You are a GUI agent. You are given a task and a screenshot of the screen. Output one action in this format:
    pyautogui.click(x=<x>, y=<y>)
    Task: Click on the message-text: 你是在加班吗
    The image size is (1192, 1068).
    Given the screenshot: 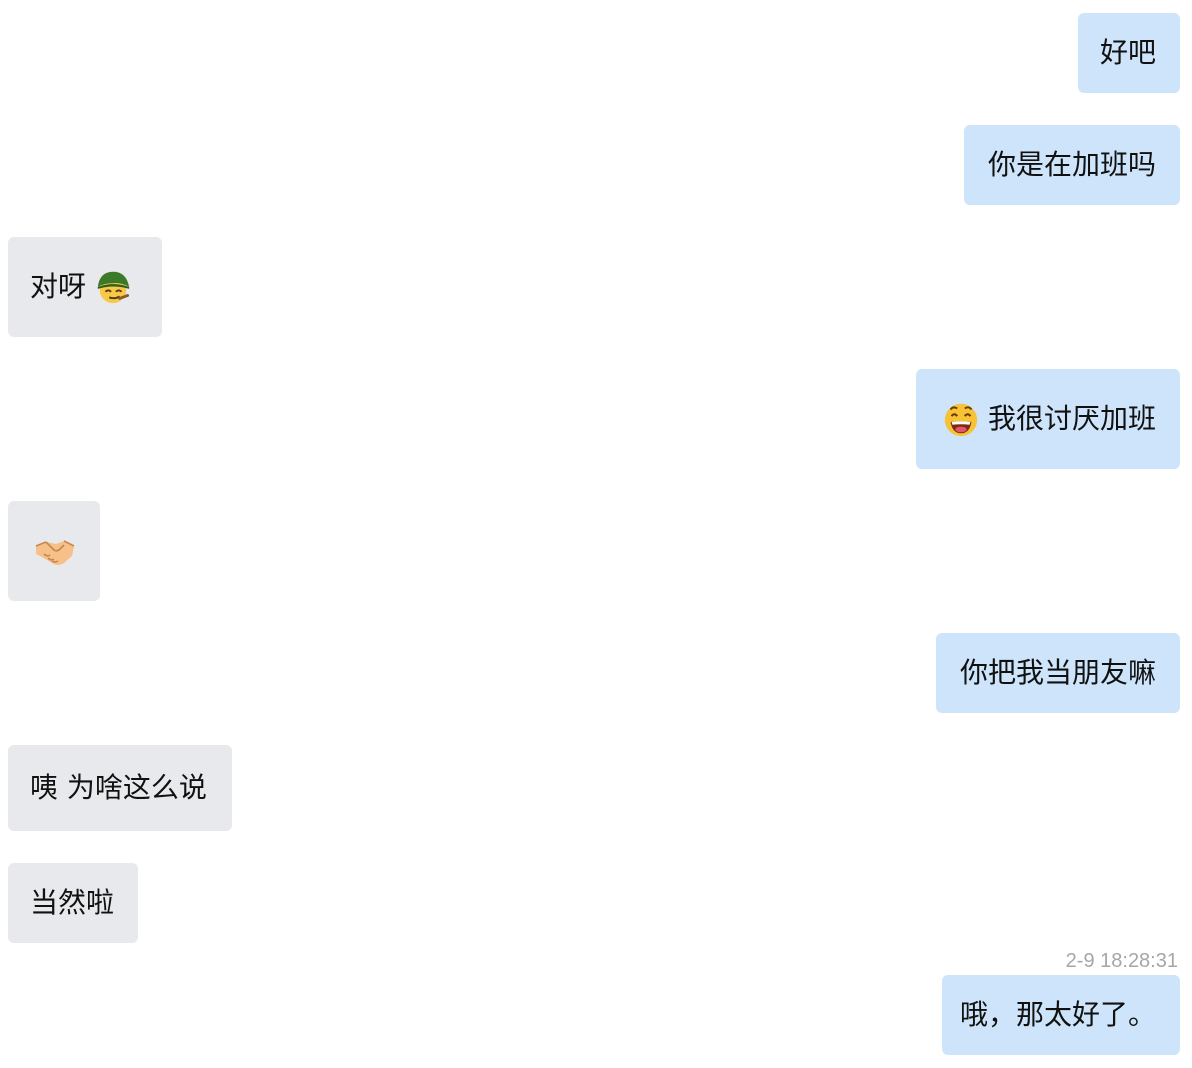 What is the action you would take?
    pyautogui.click(x=1071, y=164)
    